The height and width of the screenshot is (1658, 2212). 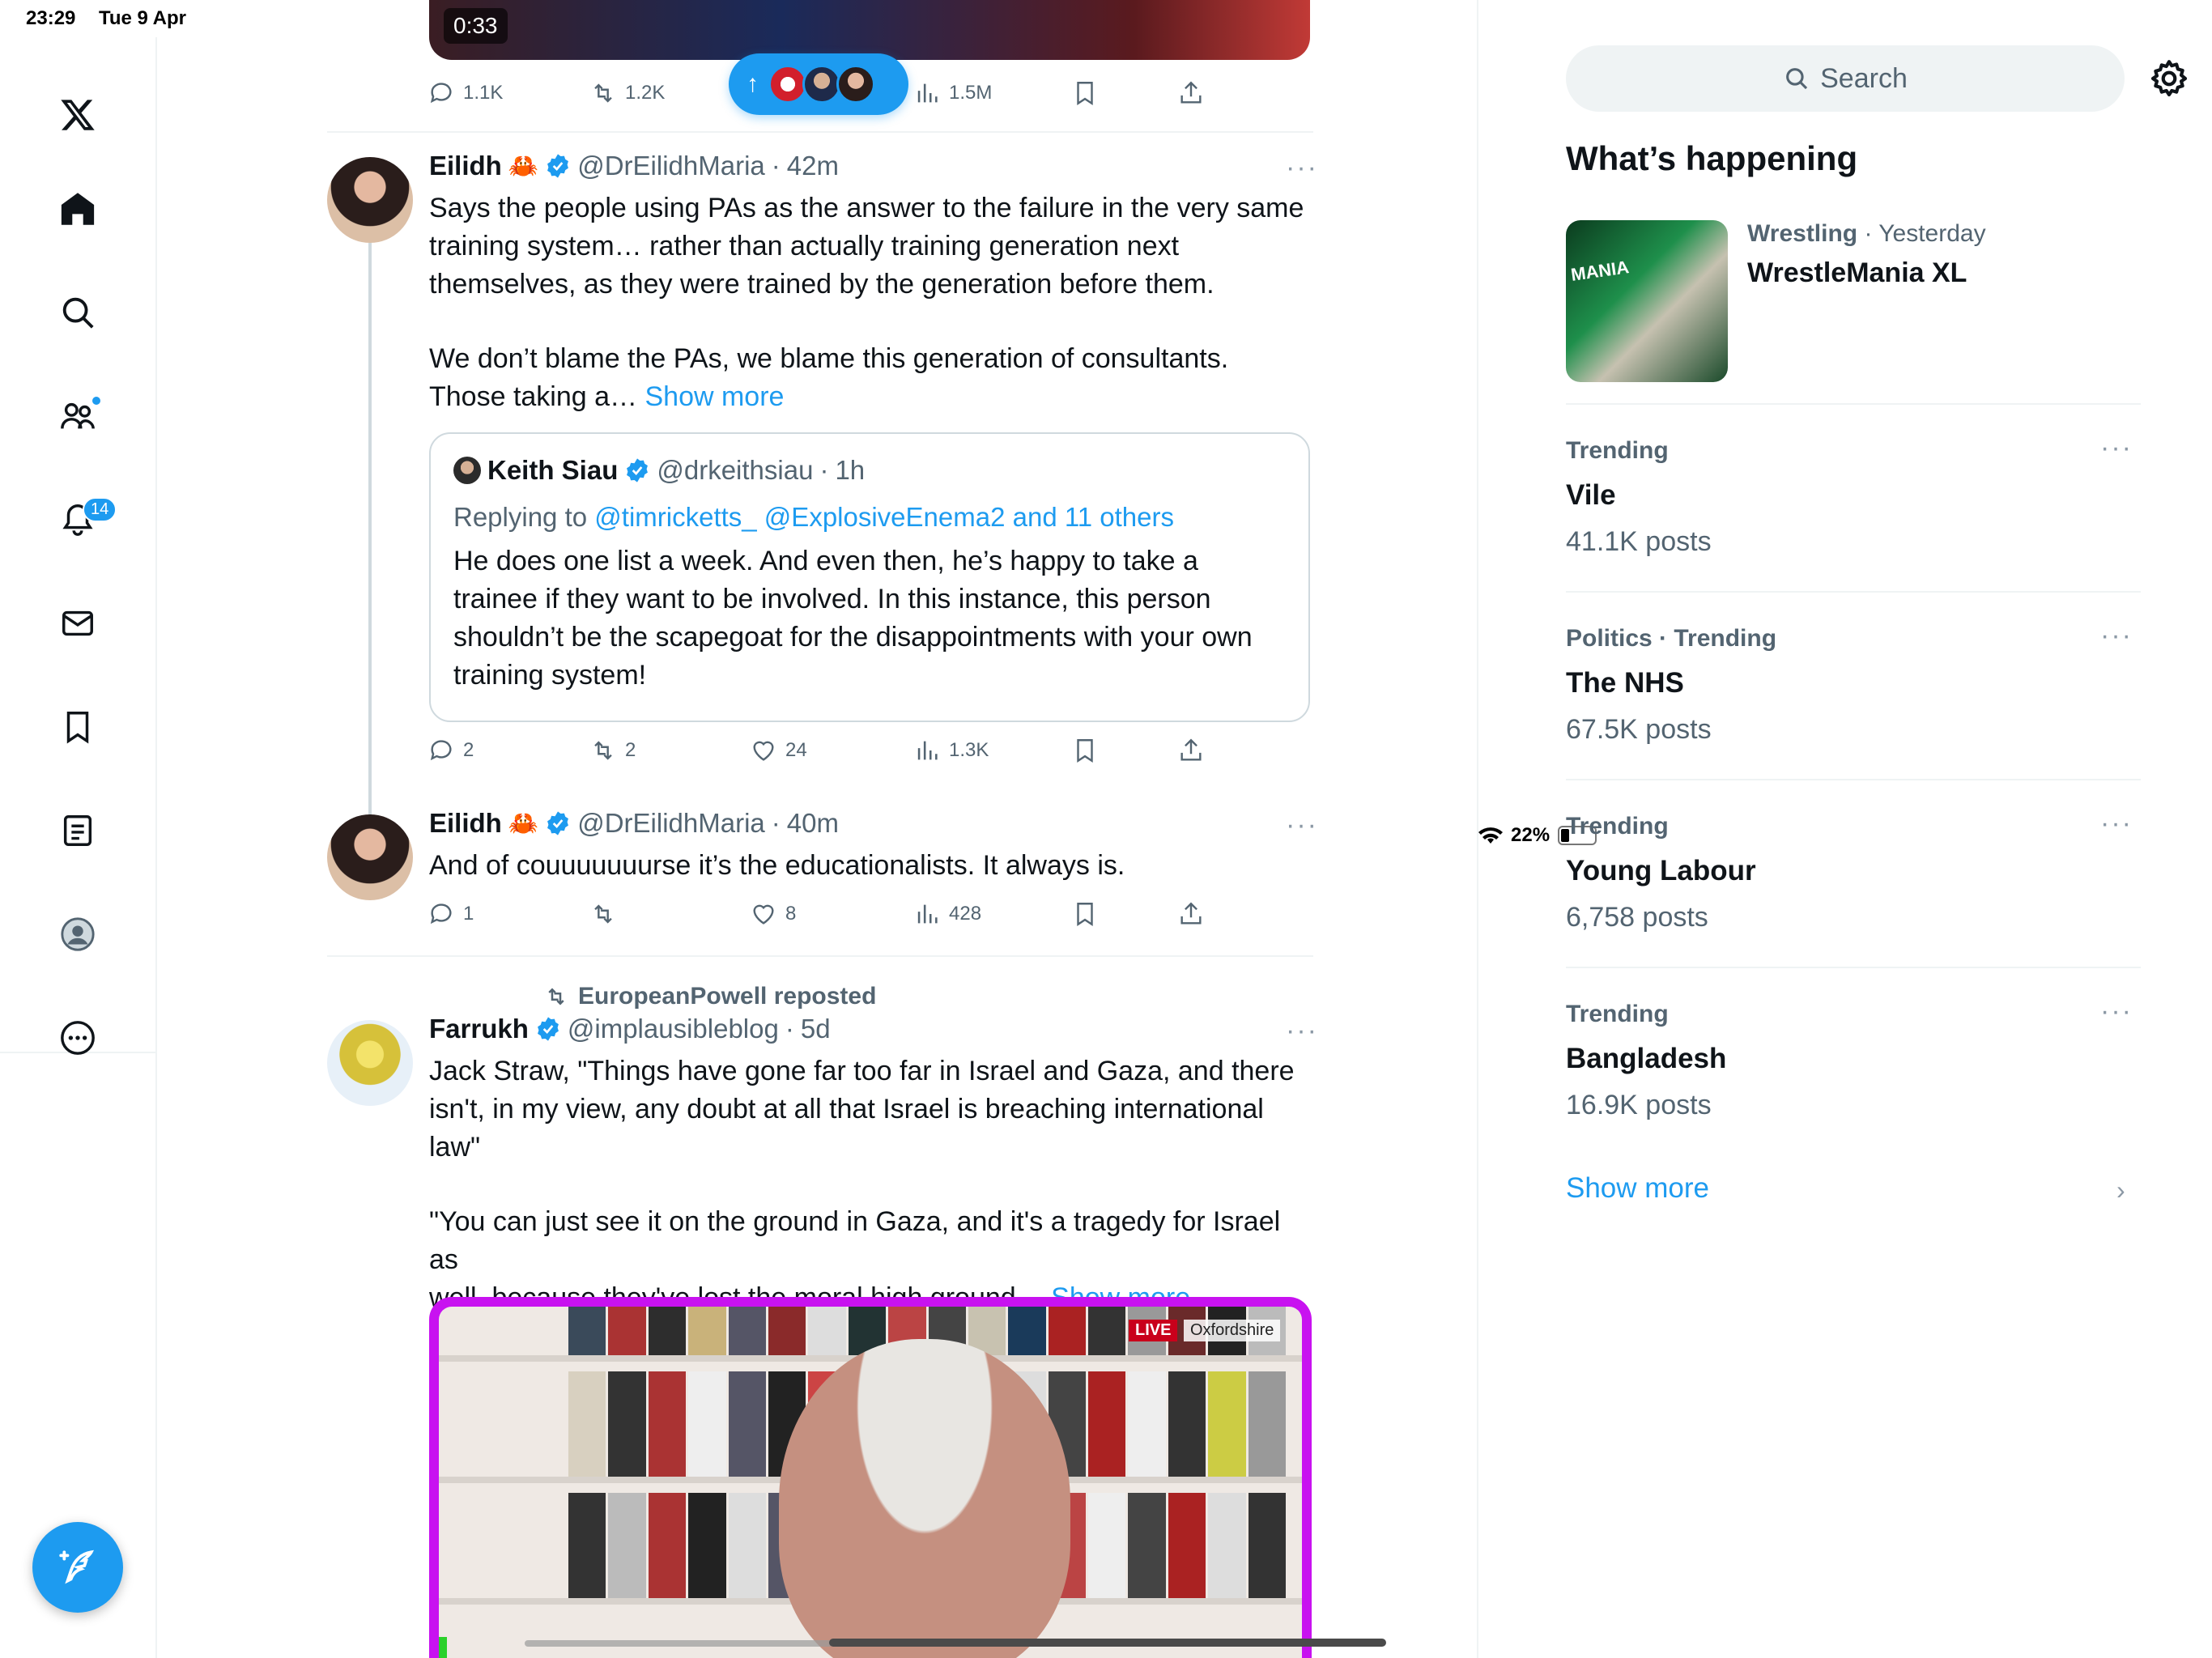 What do you see at coordinates (455, 1147) in the screenshot?
I see `text-line: law"` at bounding box center [455, 1147].